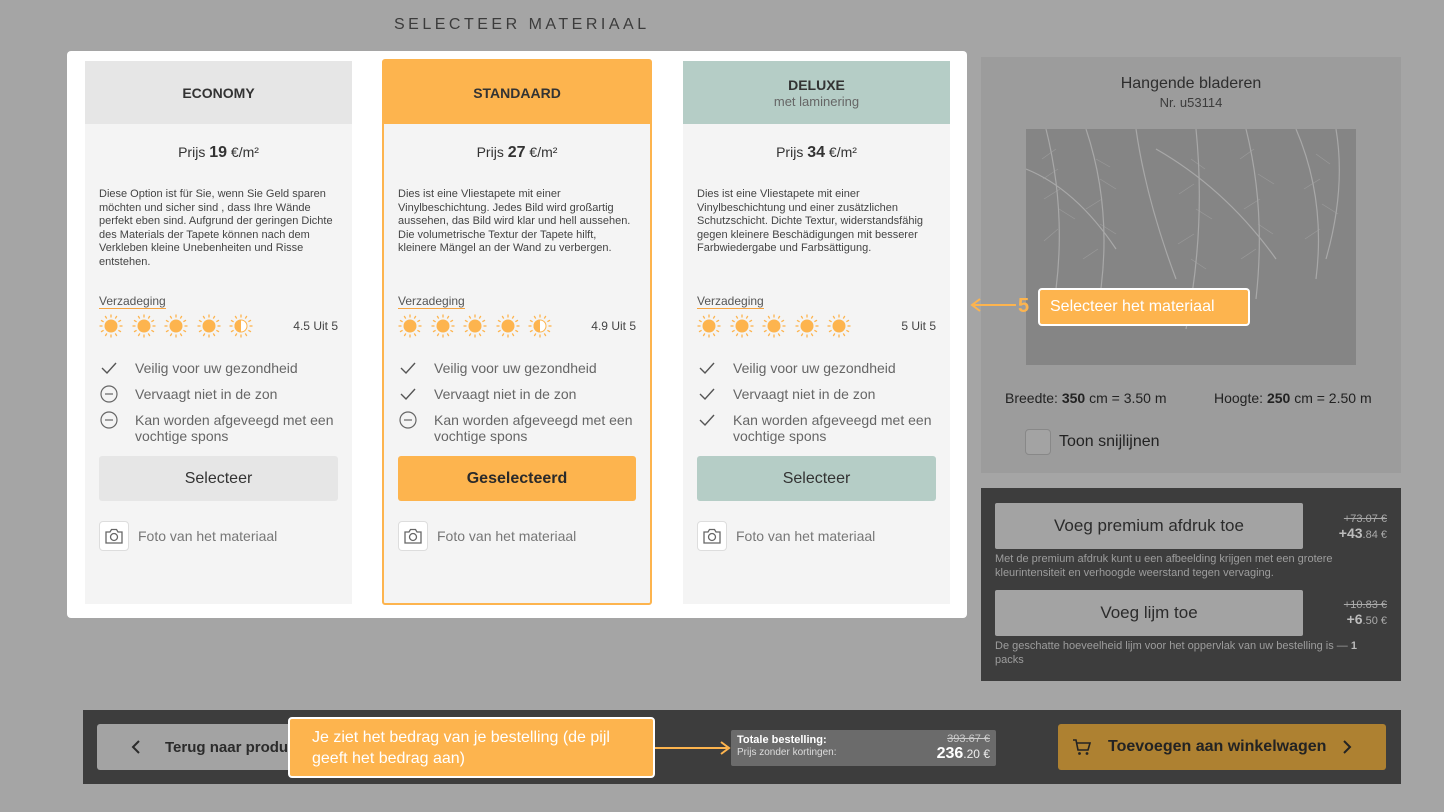 Image resolution: width=1444 pixels, height=812 pixels. Describe the element at coordinates (1038, 442) in the screenshot. I see `cutlines-checkbox` at that location.